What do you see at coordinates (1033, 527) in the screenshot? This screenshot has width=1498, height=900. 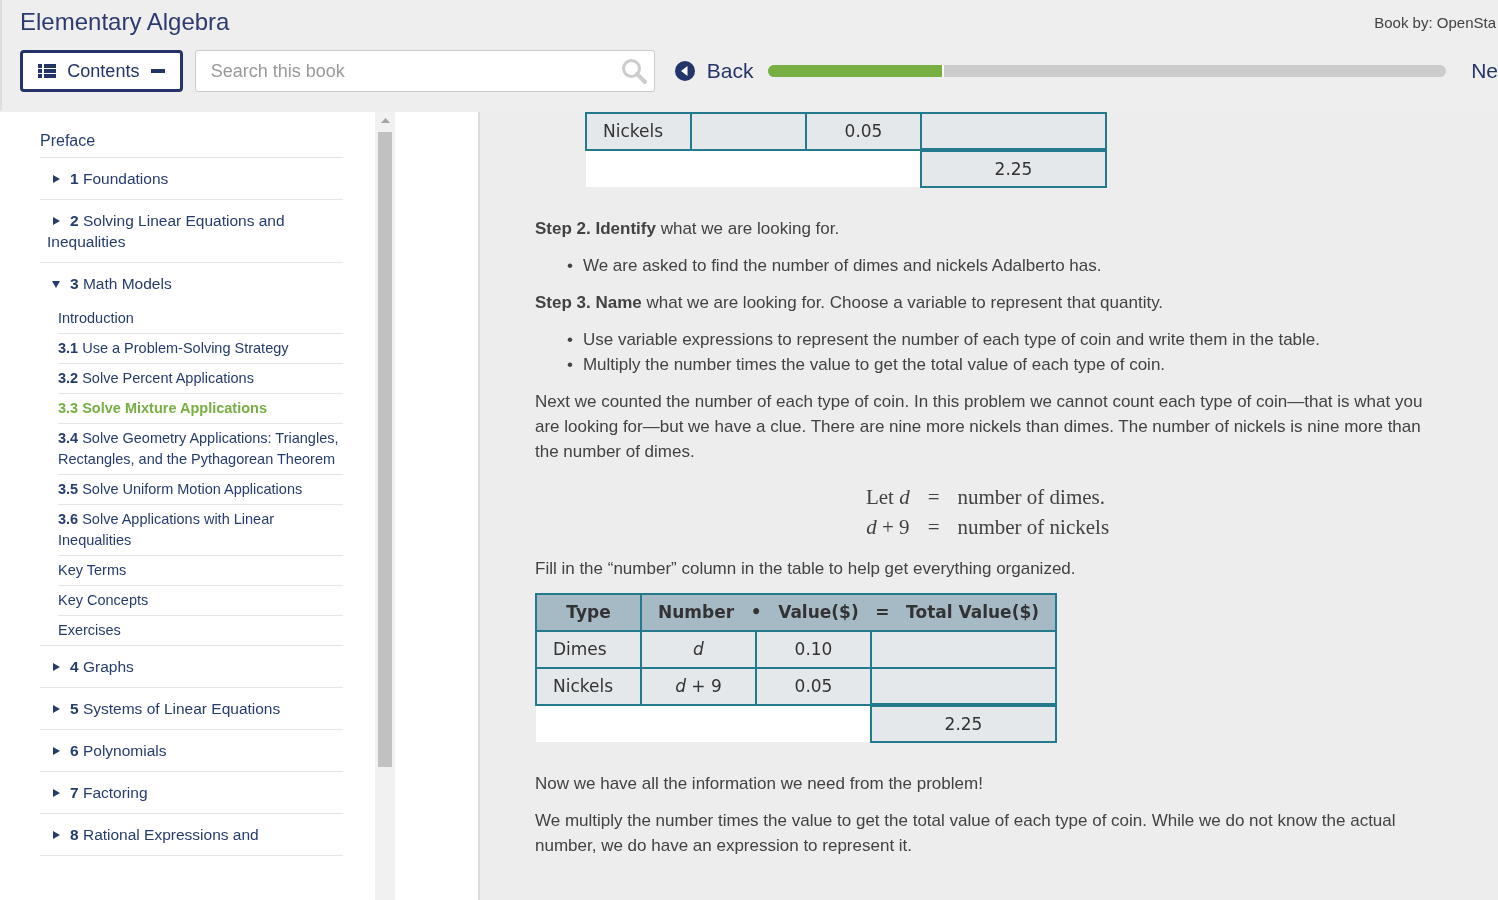 I see `equation-term: number of nickels` at bounding box center [1033, 527].